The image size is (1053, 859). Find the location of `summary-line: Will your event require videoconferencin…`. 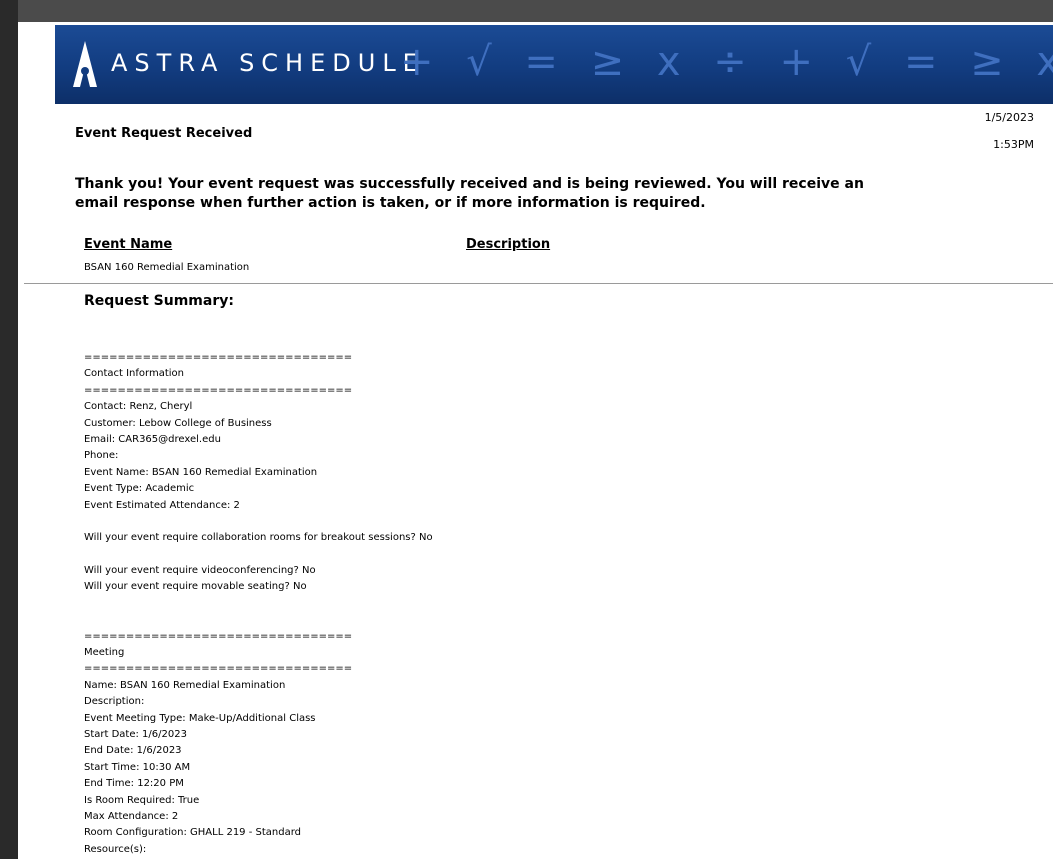

summary-line: Will your event require videoconferencin… is located at coordinates (200, 571).